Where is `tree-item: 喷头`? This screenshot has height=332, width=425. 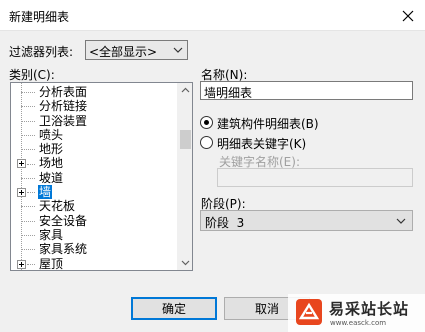 tree-item: 喷头 is located at coordinates (94, 135).